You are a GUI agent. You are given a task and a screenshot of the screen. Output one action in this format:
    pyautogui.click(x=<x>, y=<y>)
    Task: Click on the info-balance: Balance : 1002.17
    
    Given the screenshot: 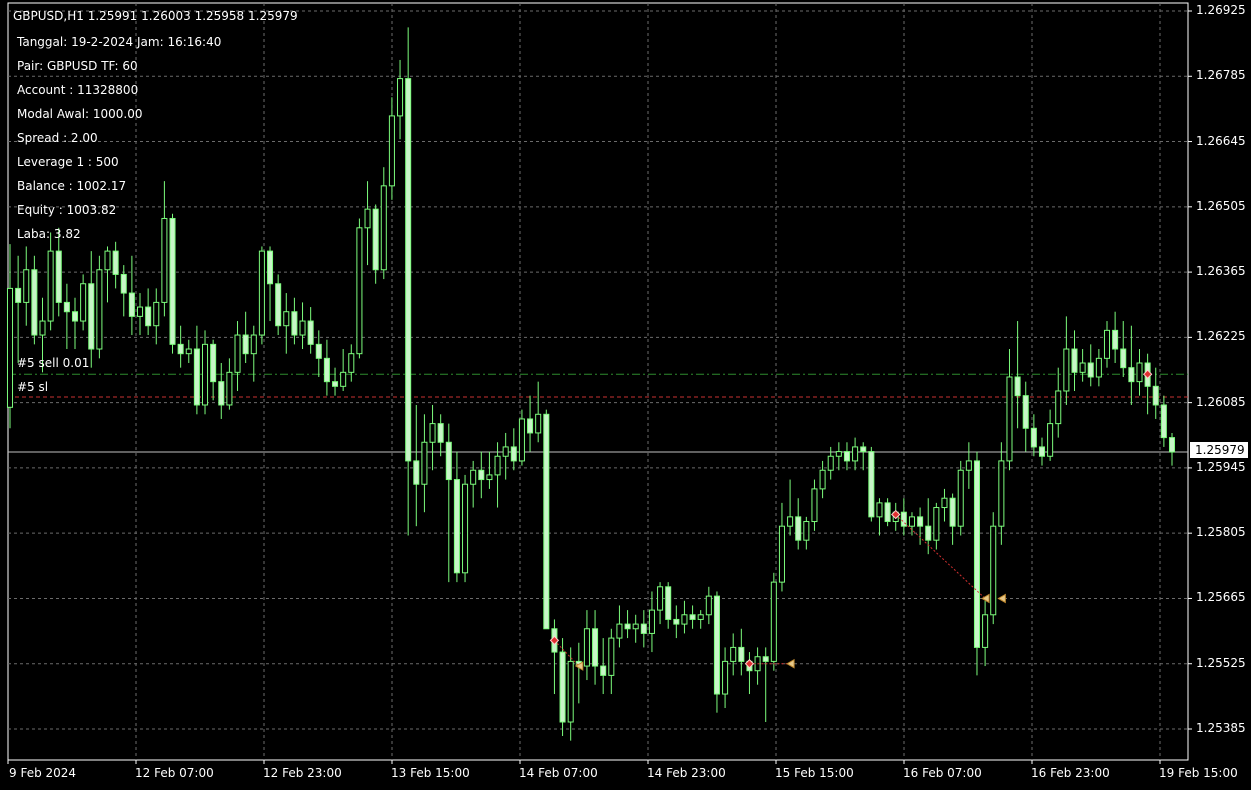 What is the action you would take?
    pyautogui.click(x=72, y=186)
    